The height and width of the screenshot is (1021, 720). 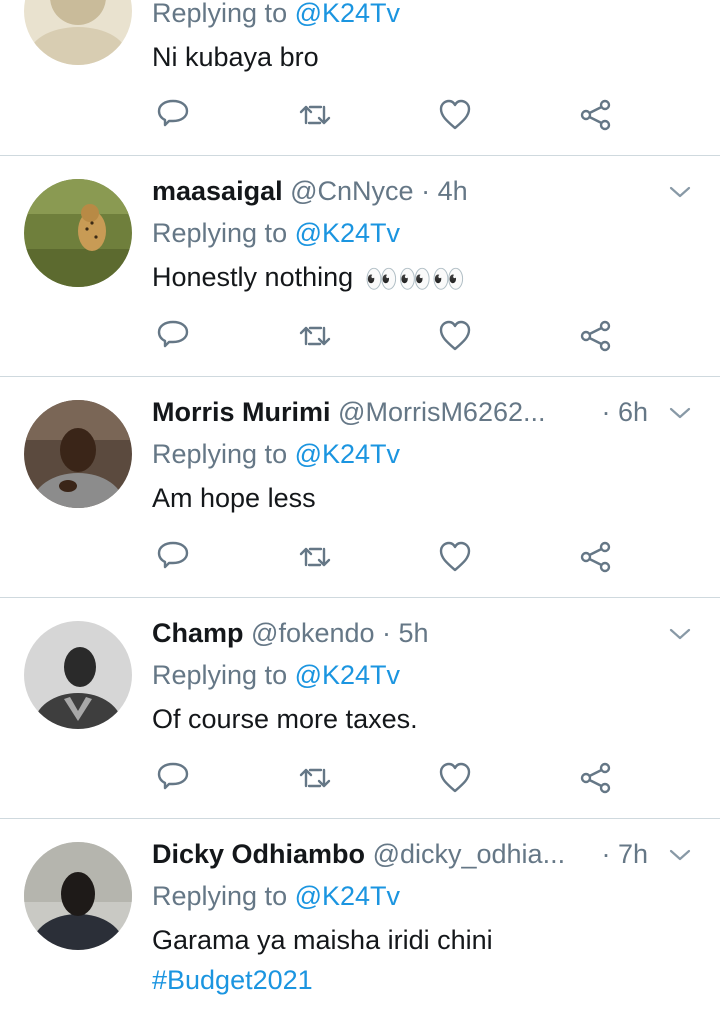 I want to click on display-name: Dicky Odhiambo, so click(x=258, y=854).